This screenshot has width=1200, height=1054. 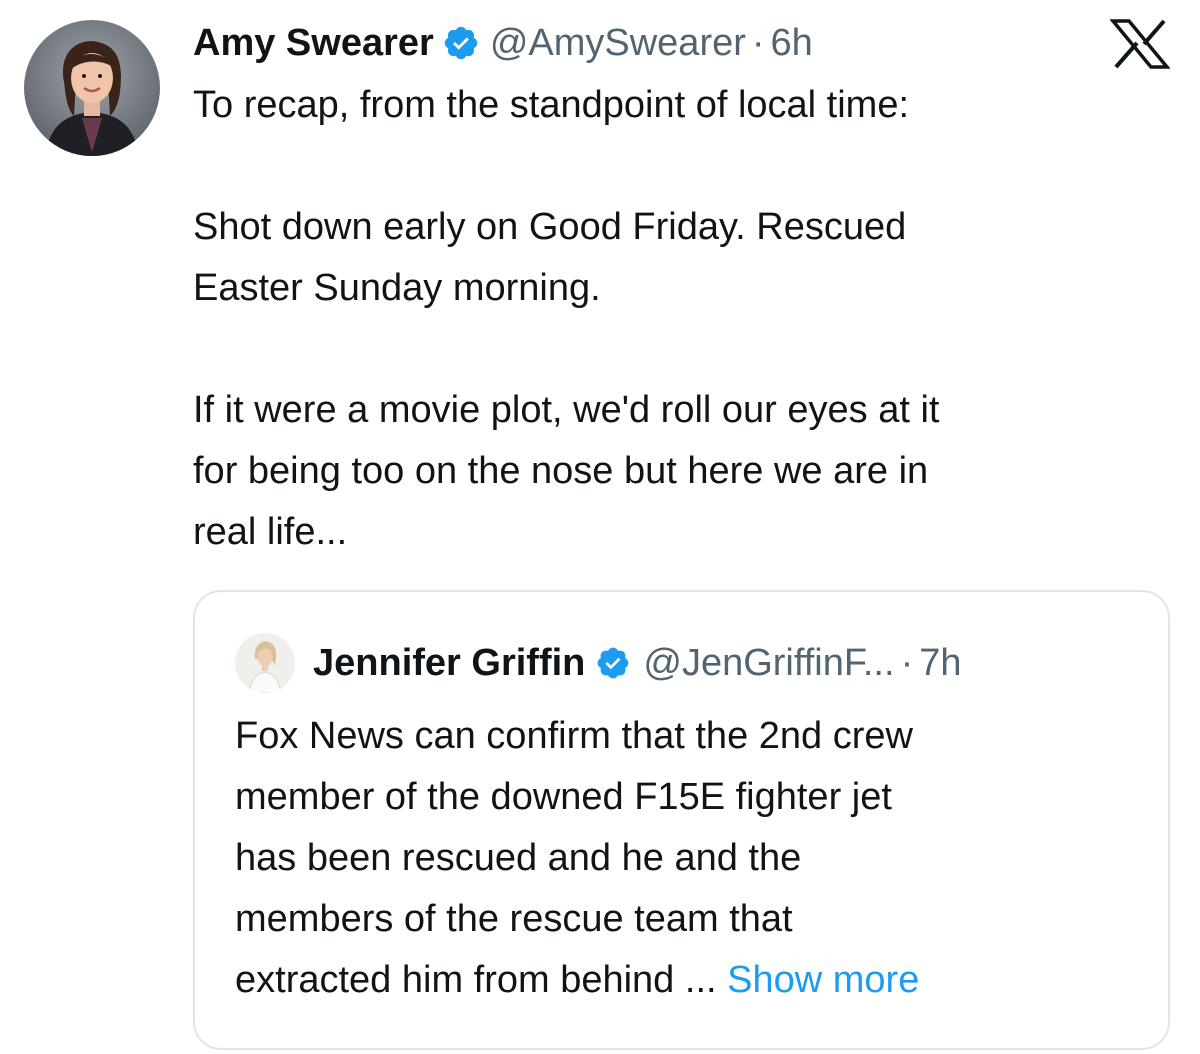 What do you see at coordinates (313, 43) in the screenshot?
I see `author-name: Amy Swearer` at bounding box center [313, 43].